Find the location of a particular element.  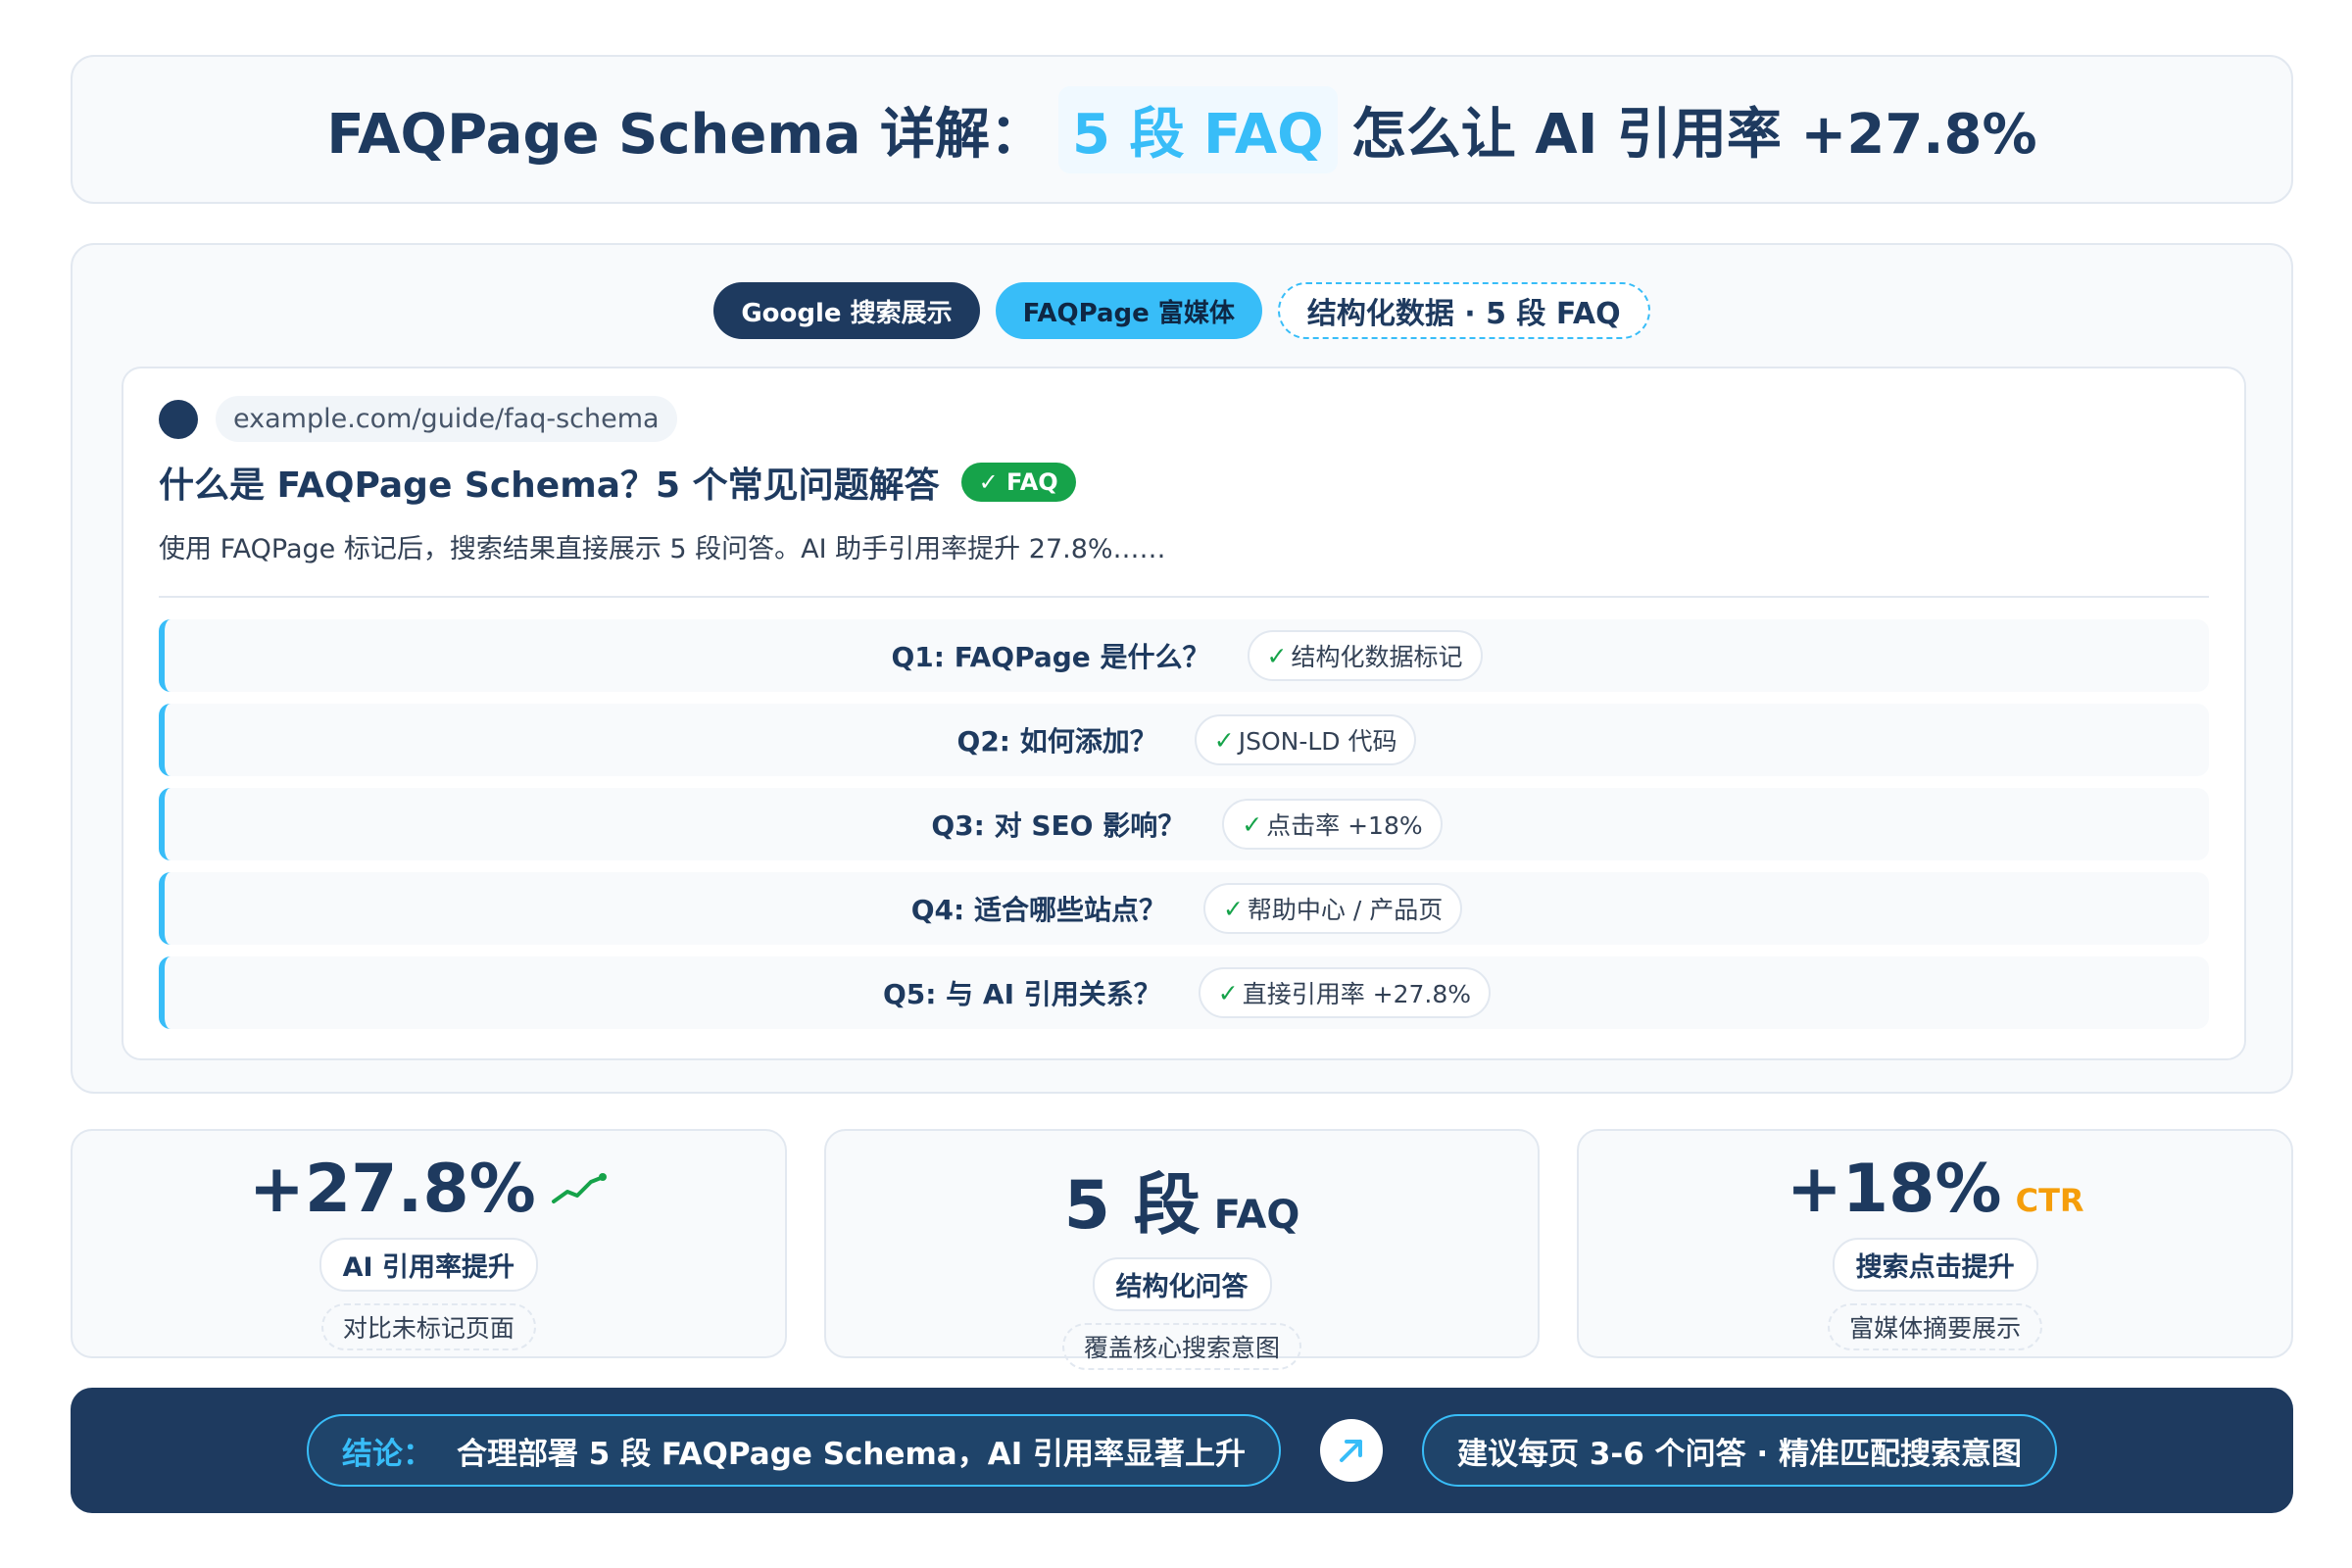

faq-answer: 点击率 +18% is located at coordinates (1344, 825).